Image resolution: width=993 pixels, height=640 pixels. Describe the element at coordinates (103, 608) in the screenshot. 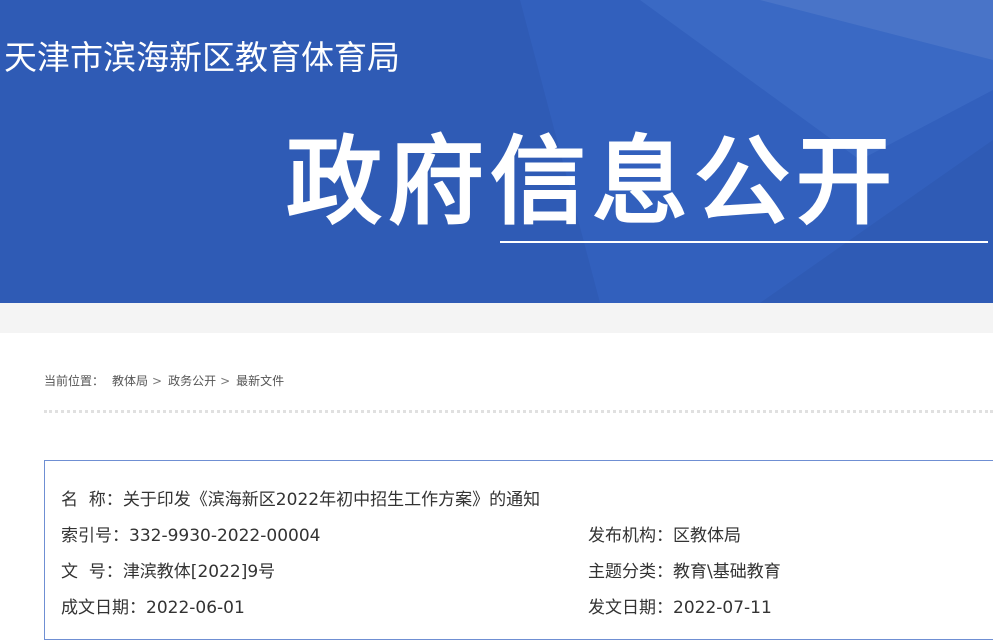

I see `doc-created-label: 成文日期：` at that location.